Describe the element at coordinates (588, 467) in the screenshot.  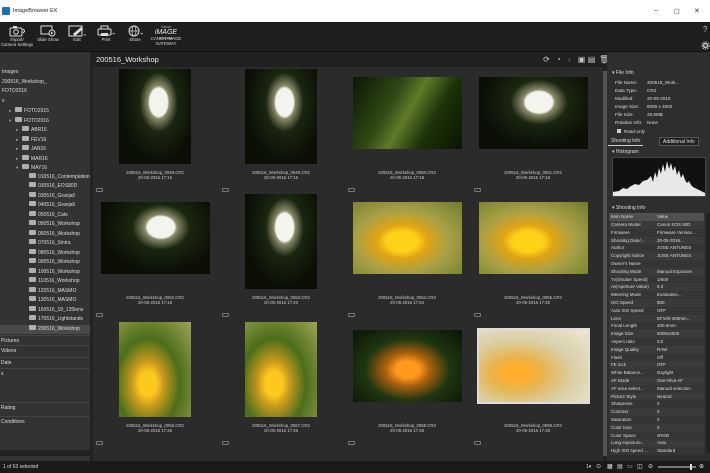
I see `sort-order-icon: 1▾` at that location.